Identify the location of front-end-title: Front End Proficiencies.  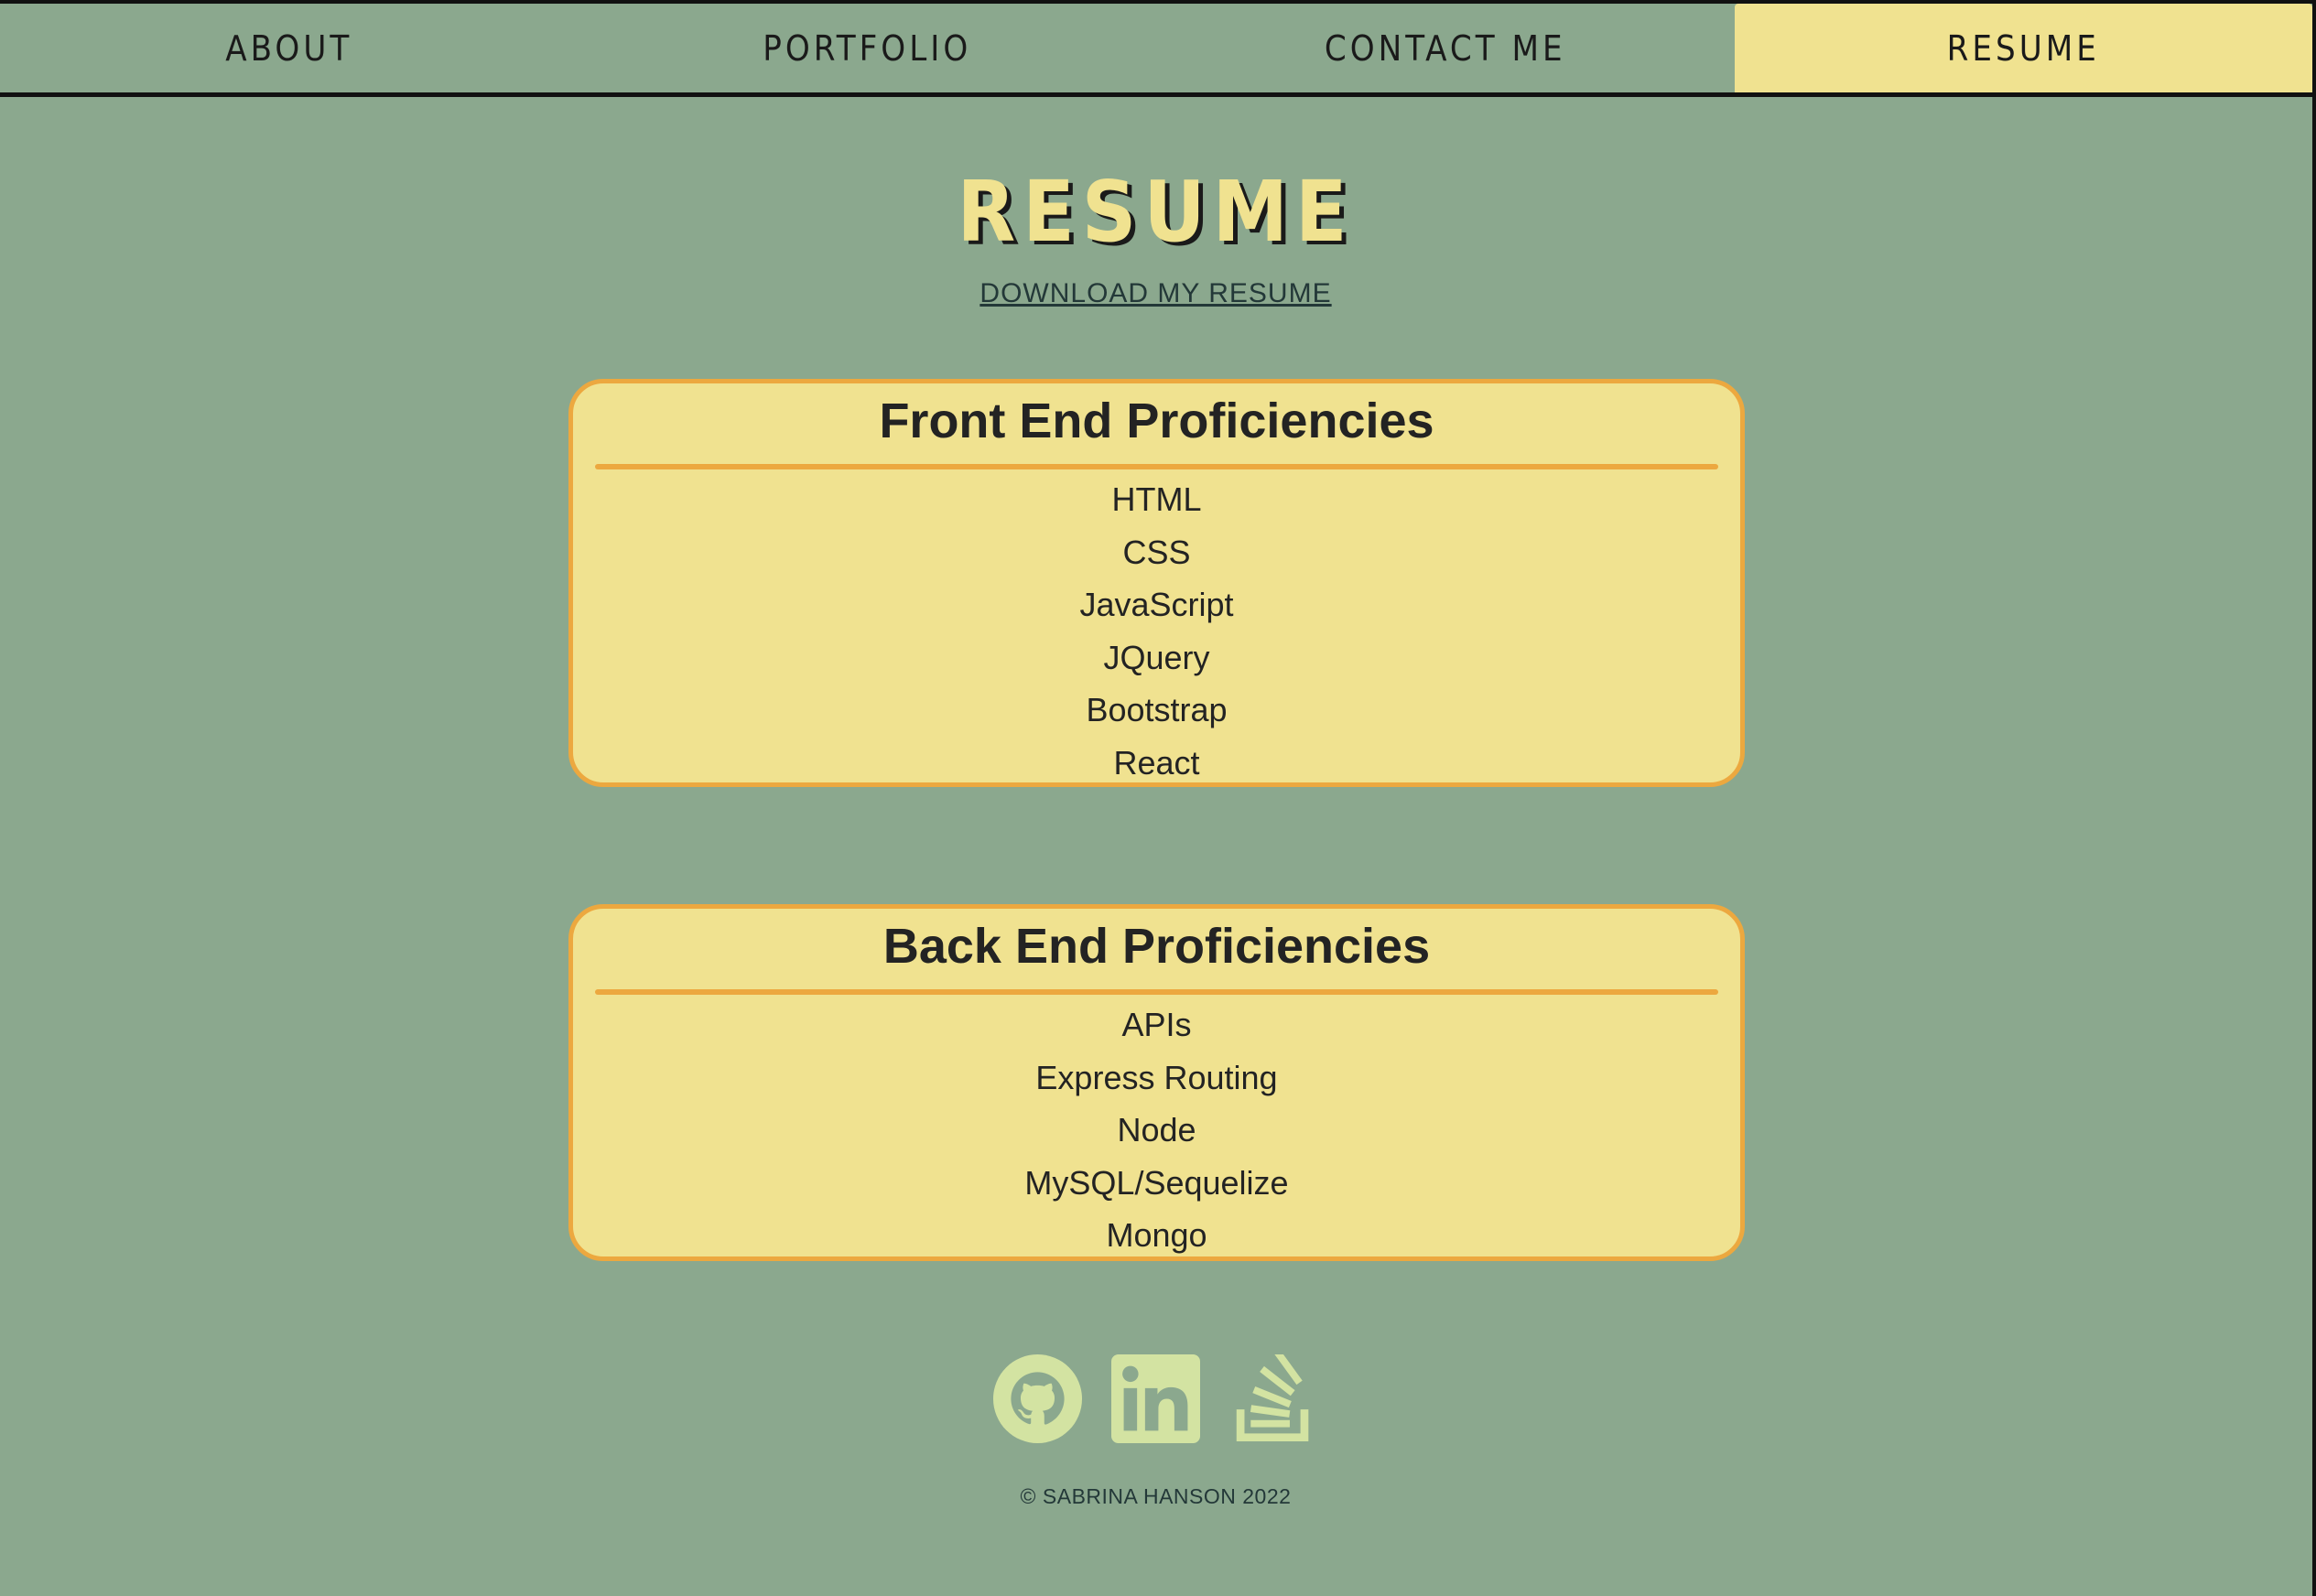
(1156, 421).